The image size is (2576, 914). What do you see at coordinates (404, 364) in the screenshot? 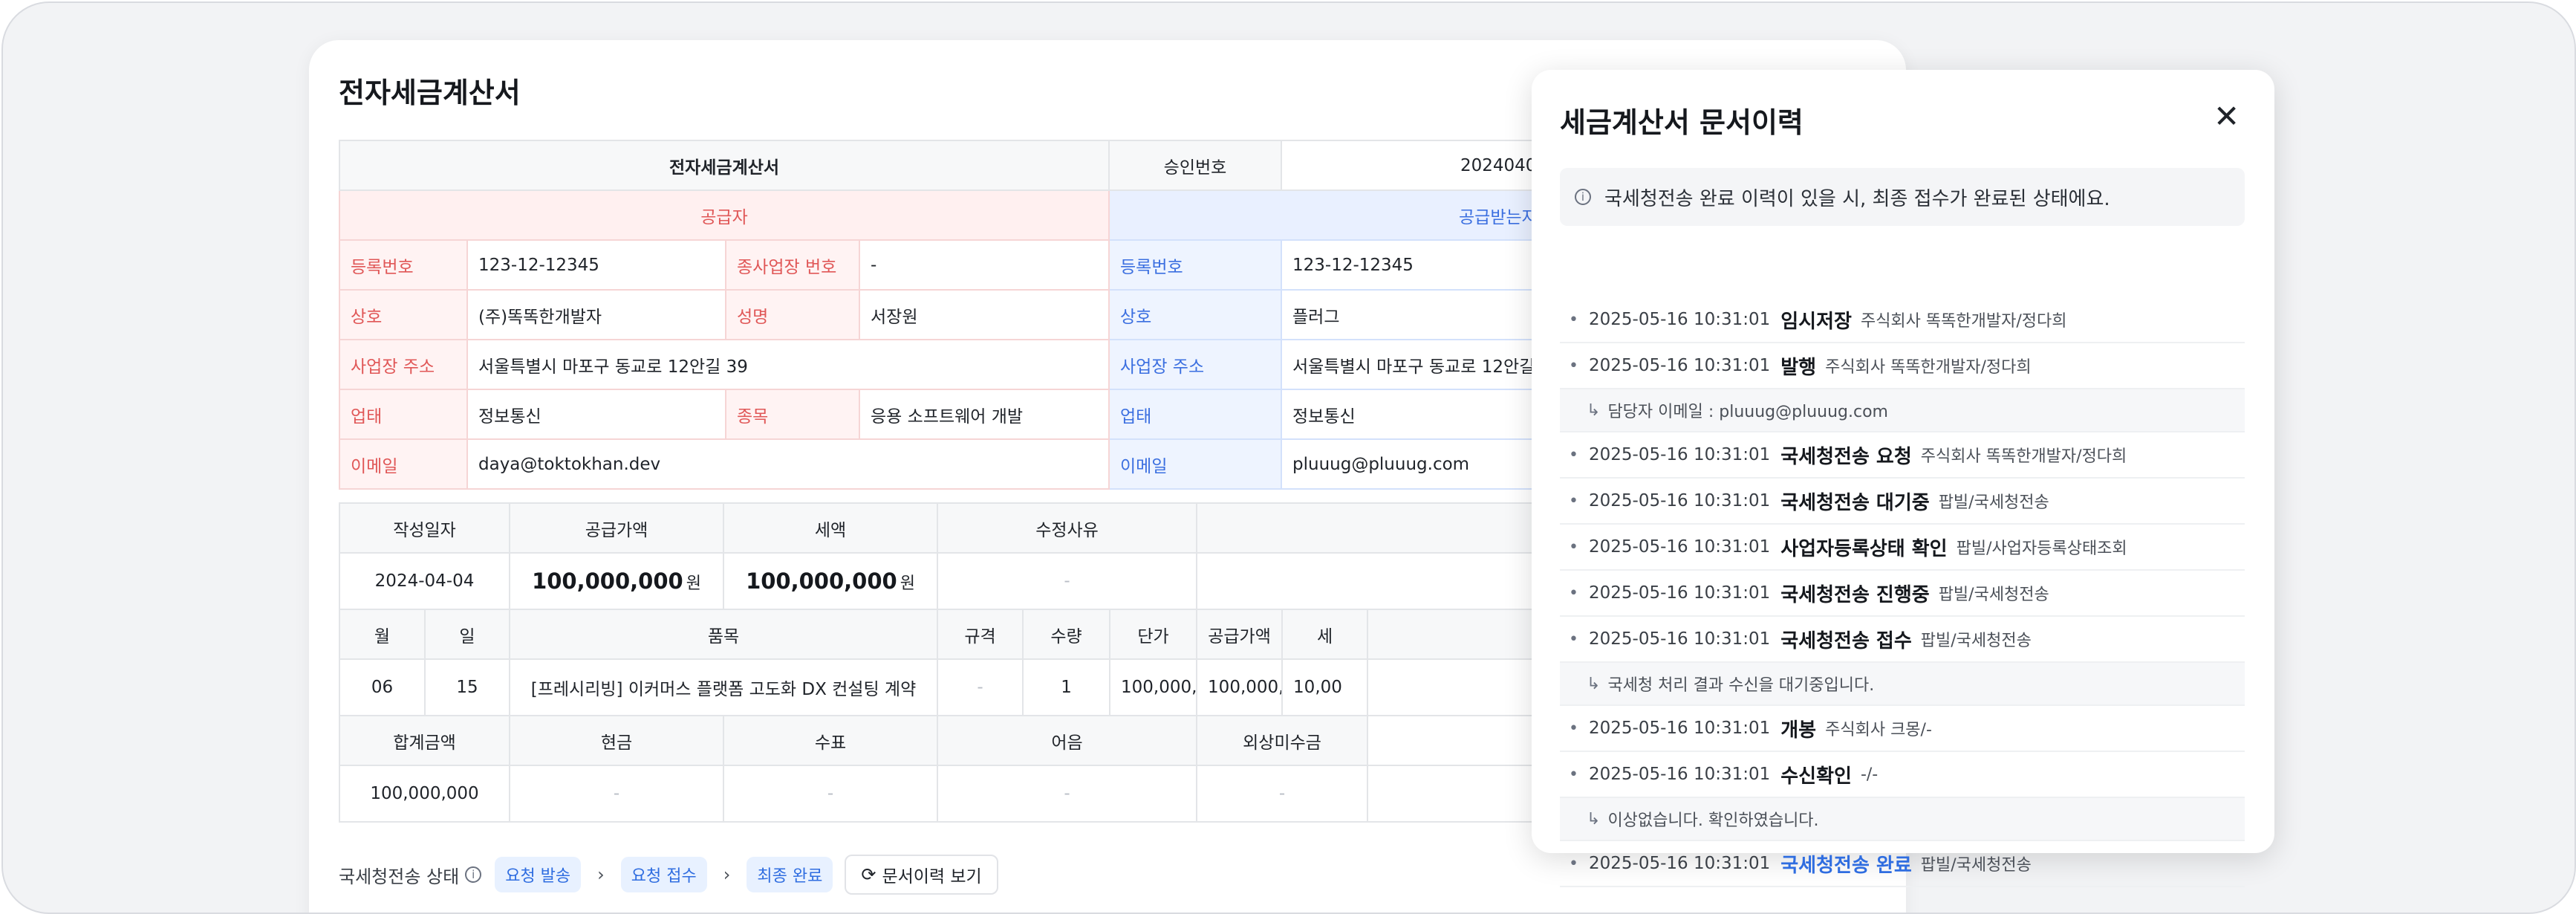
I see `supplier-addr-label: 사업장 주소` at bounding box center [404, 364].